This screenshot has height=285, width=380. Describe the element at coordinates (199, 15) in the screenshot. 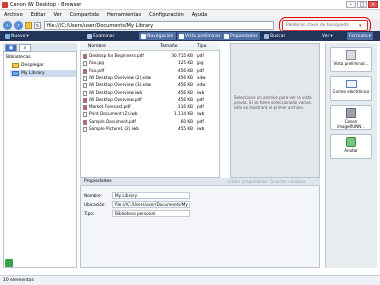

I see `menu-ayuda: Ayuda` at that location.